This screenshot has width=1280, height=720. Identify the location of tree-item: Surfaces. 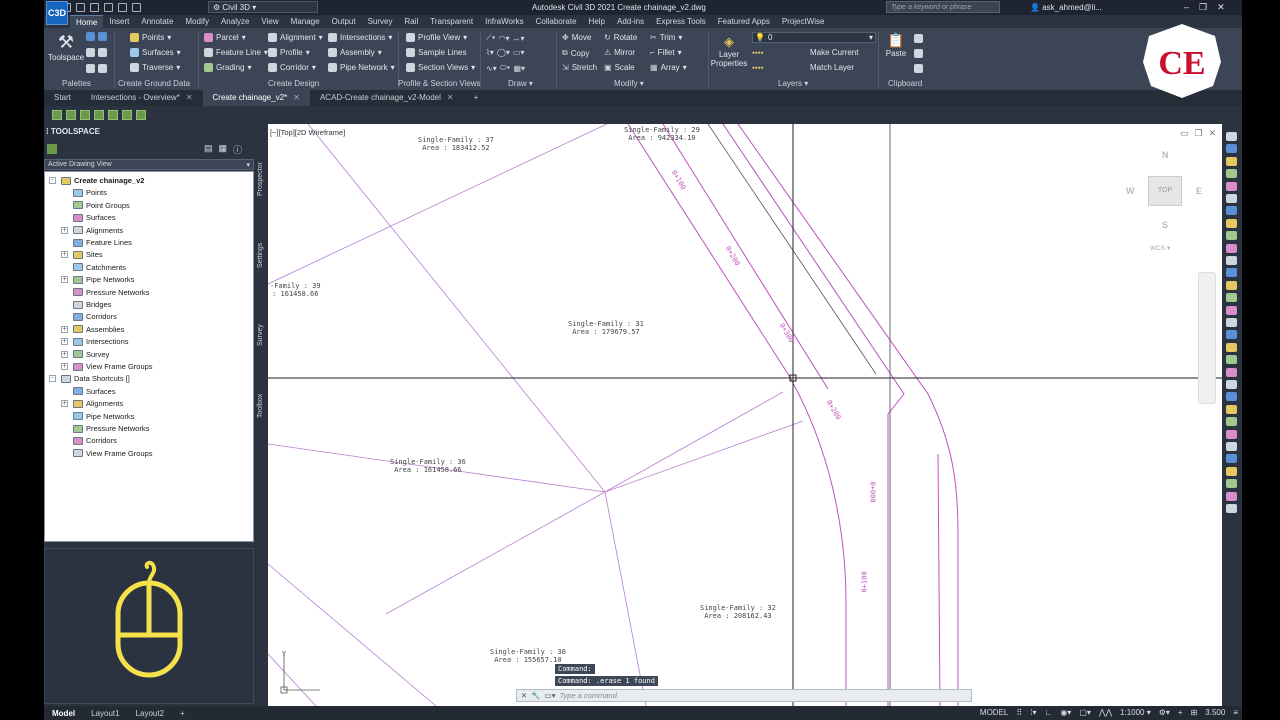
(94, 391).